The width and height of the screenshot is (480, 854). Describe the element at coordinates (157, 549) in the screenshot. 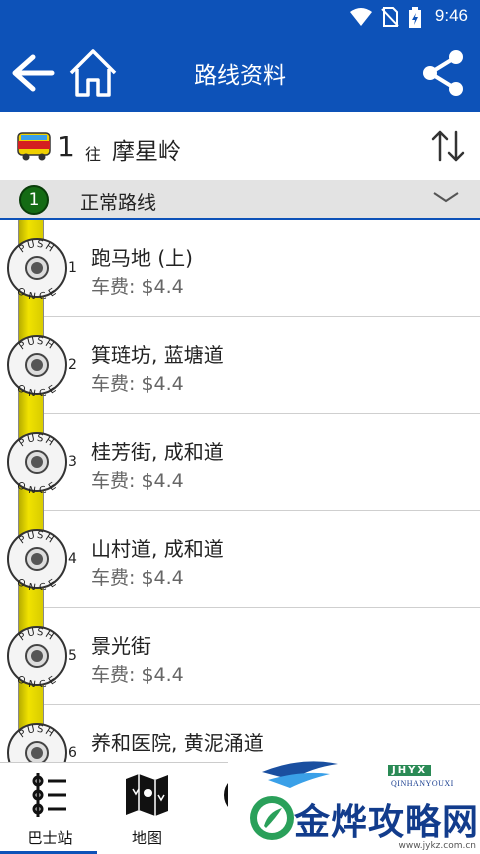

I see `stop-name: 山村道, 成和道` at that location.